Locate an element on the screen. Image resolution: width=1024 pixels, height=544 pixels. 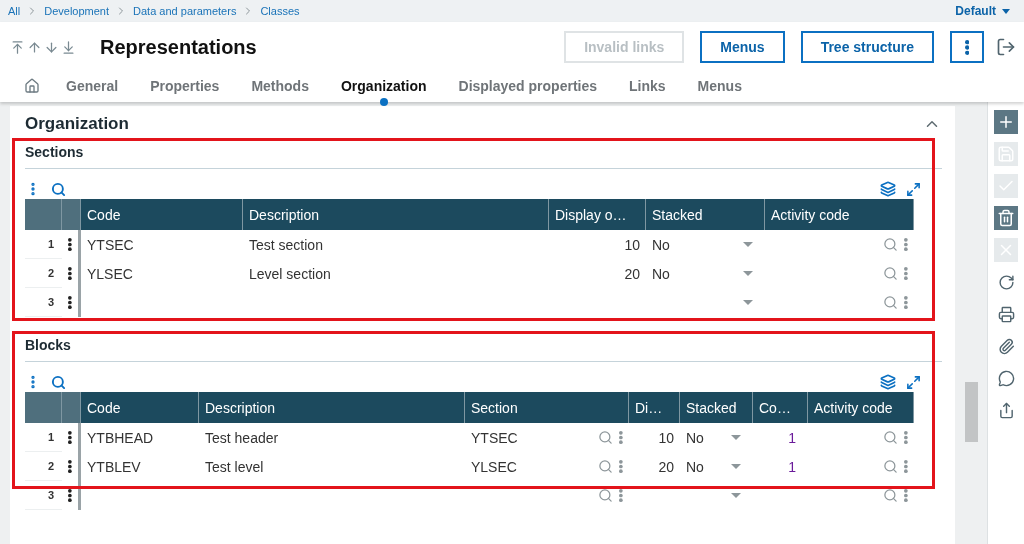
page-title: Representations is located at coordinates (178, 47).